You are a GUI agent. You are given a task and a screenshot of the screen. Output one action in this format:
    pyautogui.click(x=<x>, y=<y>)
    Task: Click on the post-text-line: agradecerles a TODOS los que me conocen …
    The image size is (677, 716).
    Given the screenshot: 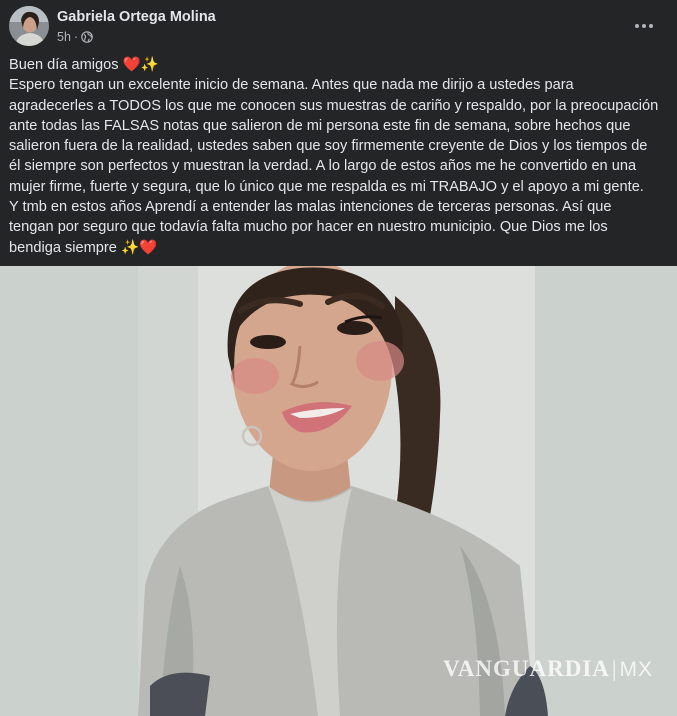 What is the action you would take?
    pyautogui.click(x=334, y=105)
    